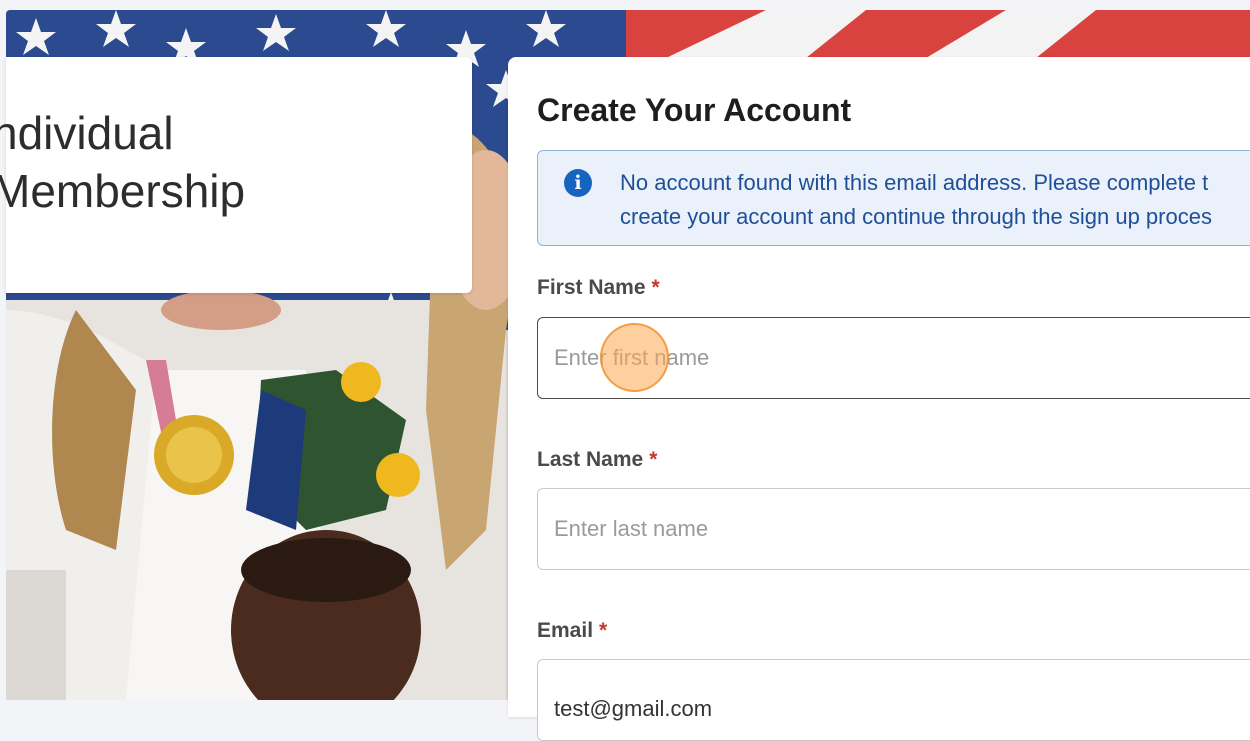 The width and height of the screenshot is (1250, 741). What do you see at coordinates (893, 529) in the screenshot?
I see `last-name-input` at bounding box center [893, 529].